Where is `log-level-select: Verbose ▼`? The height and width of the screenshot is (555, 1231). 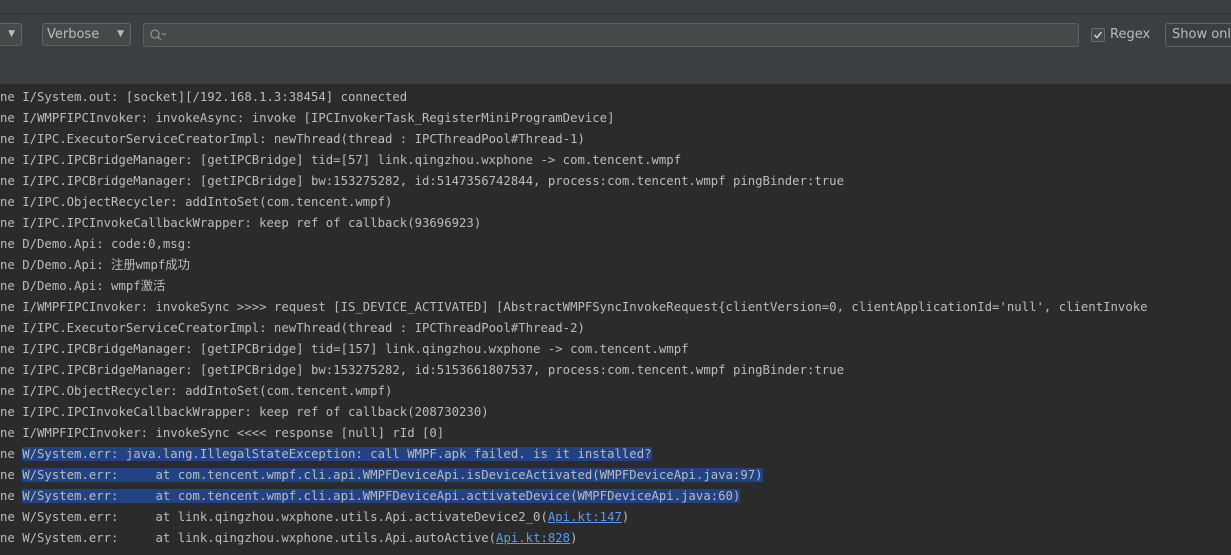 log-level-select: Verbose ▼ is located at coordinates (86, 34).